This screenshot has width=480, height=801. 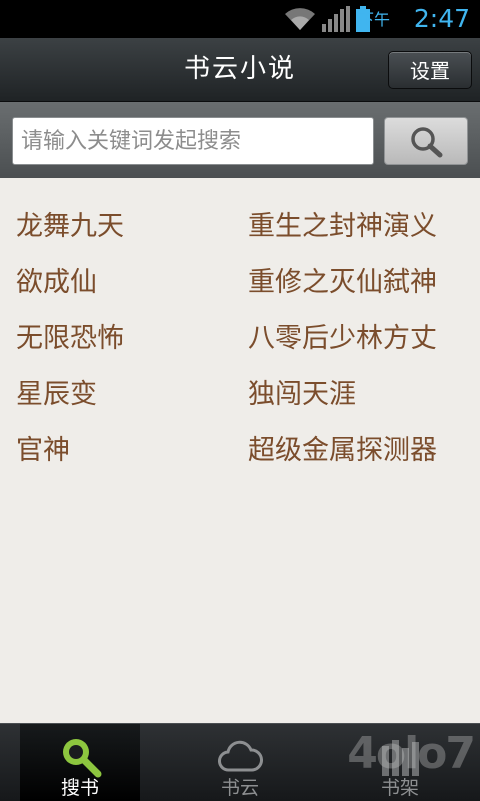 What do you see at coordinates (430, 70) in the screenshot?
I see `settings-button: 设置` at bounding box center [430, 70].